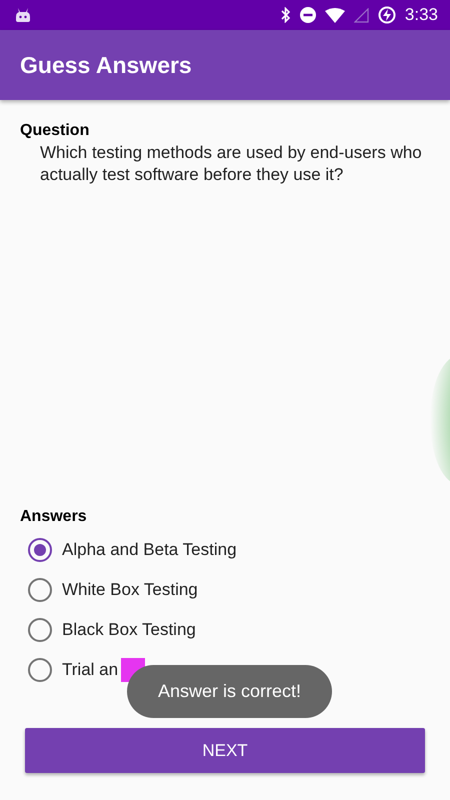 The height and width of the screenshot is (800, 450). What do you see at coordinates (128, 630) in the screenshot?
I see `answer-option: Black Box Testing` at bounding box center [128, 630].